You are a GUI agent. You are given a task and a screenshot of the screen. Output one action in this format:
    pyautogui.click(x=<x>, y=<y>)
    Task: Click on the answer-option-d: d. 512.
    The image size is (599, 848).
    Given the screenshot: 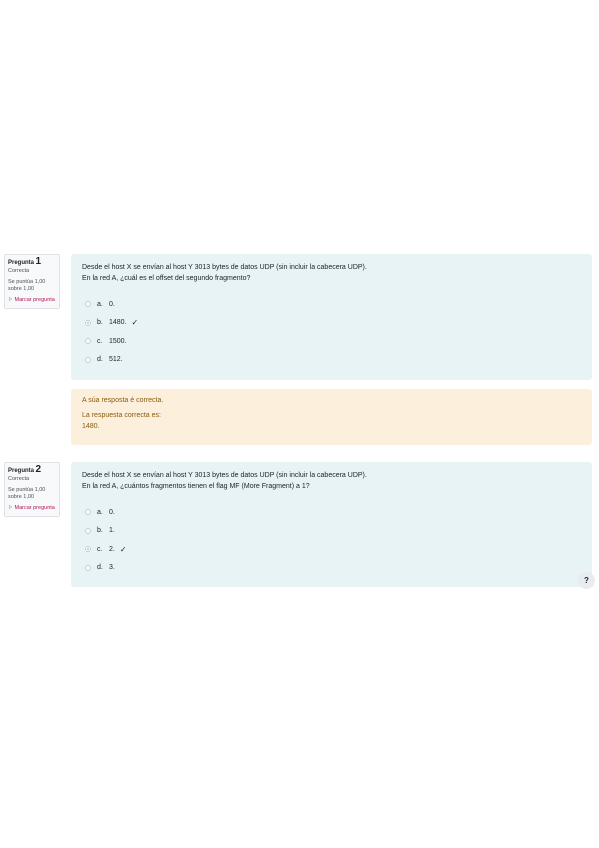 What is the action you would take?
    pyautogui.click(x=331, y=360)
    